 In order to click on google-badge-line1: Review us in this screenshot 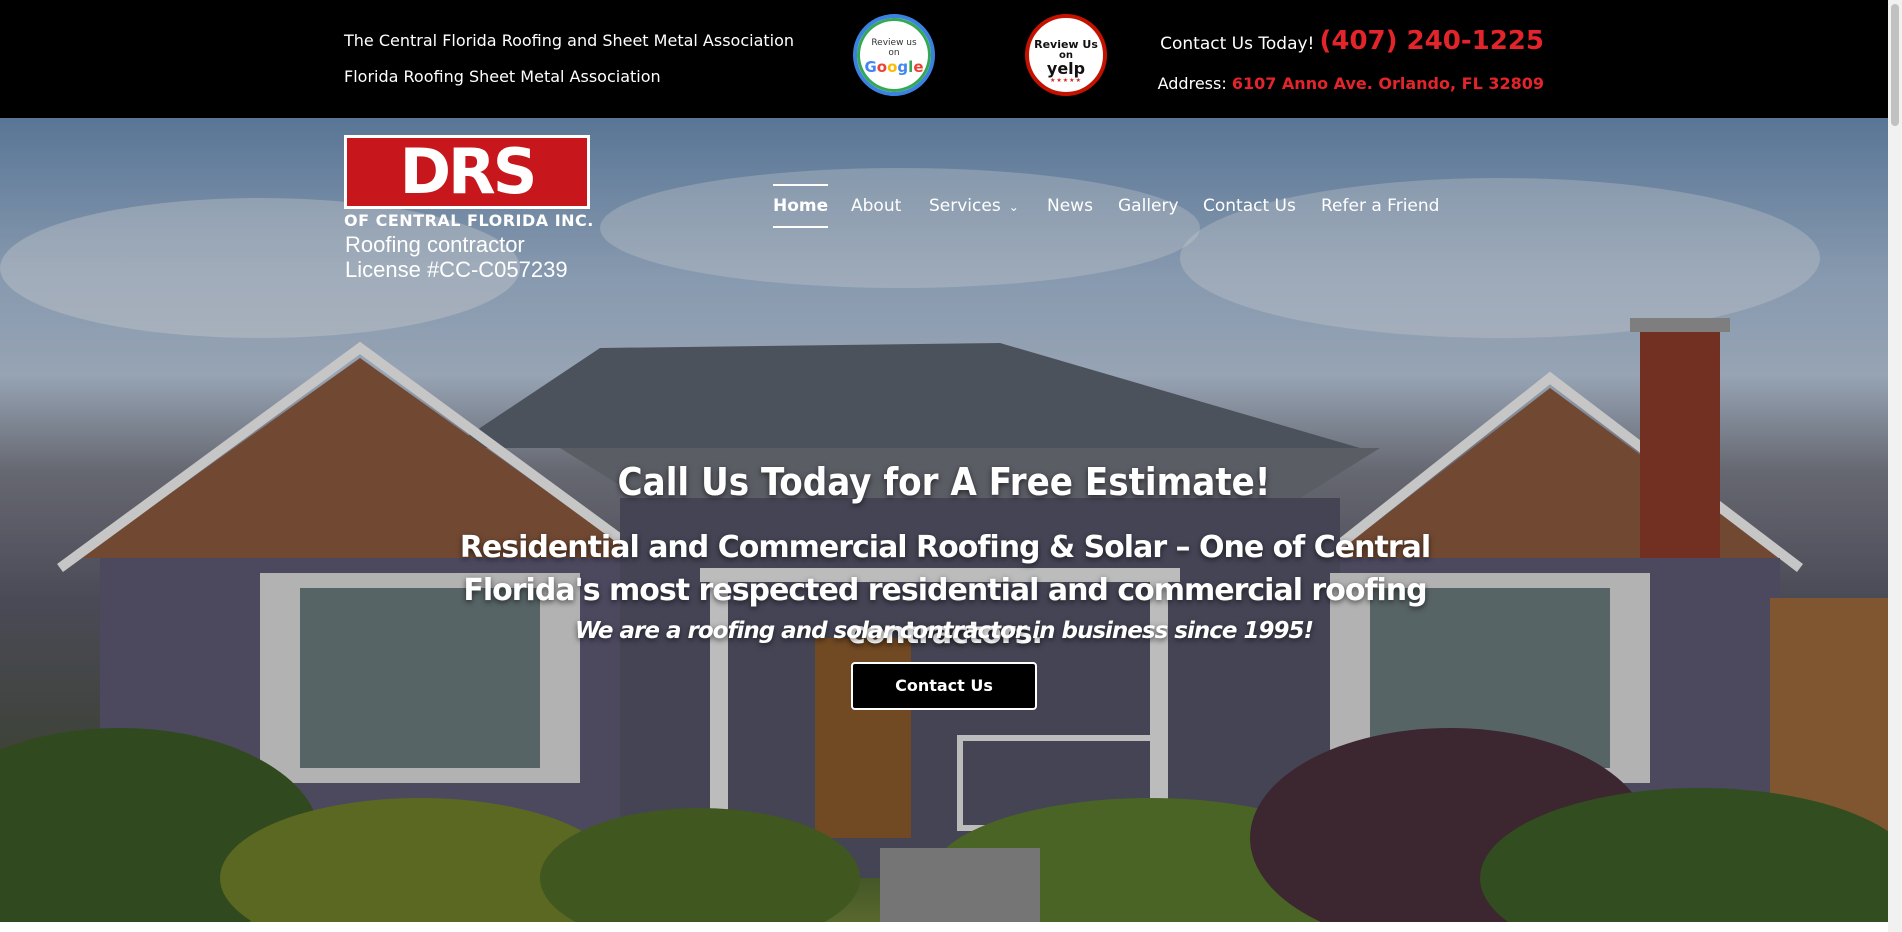, I will do `click(894, 43)`.